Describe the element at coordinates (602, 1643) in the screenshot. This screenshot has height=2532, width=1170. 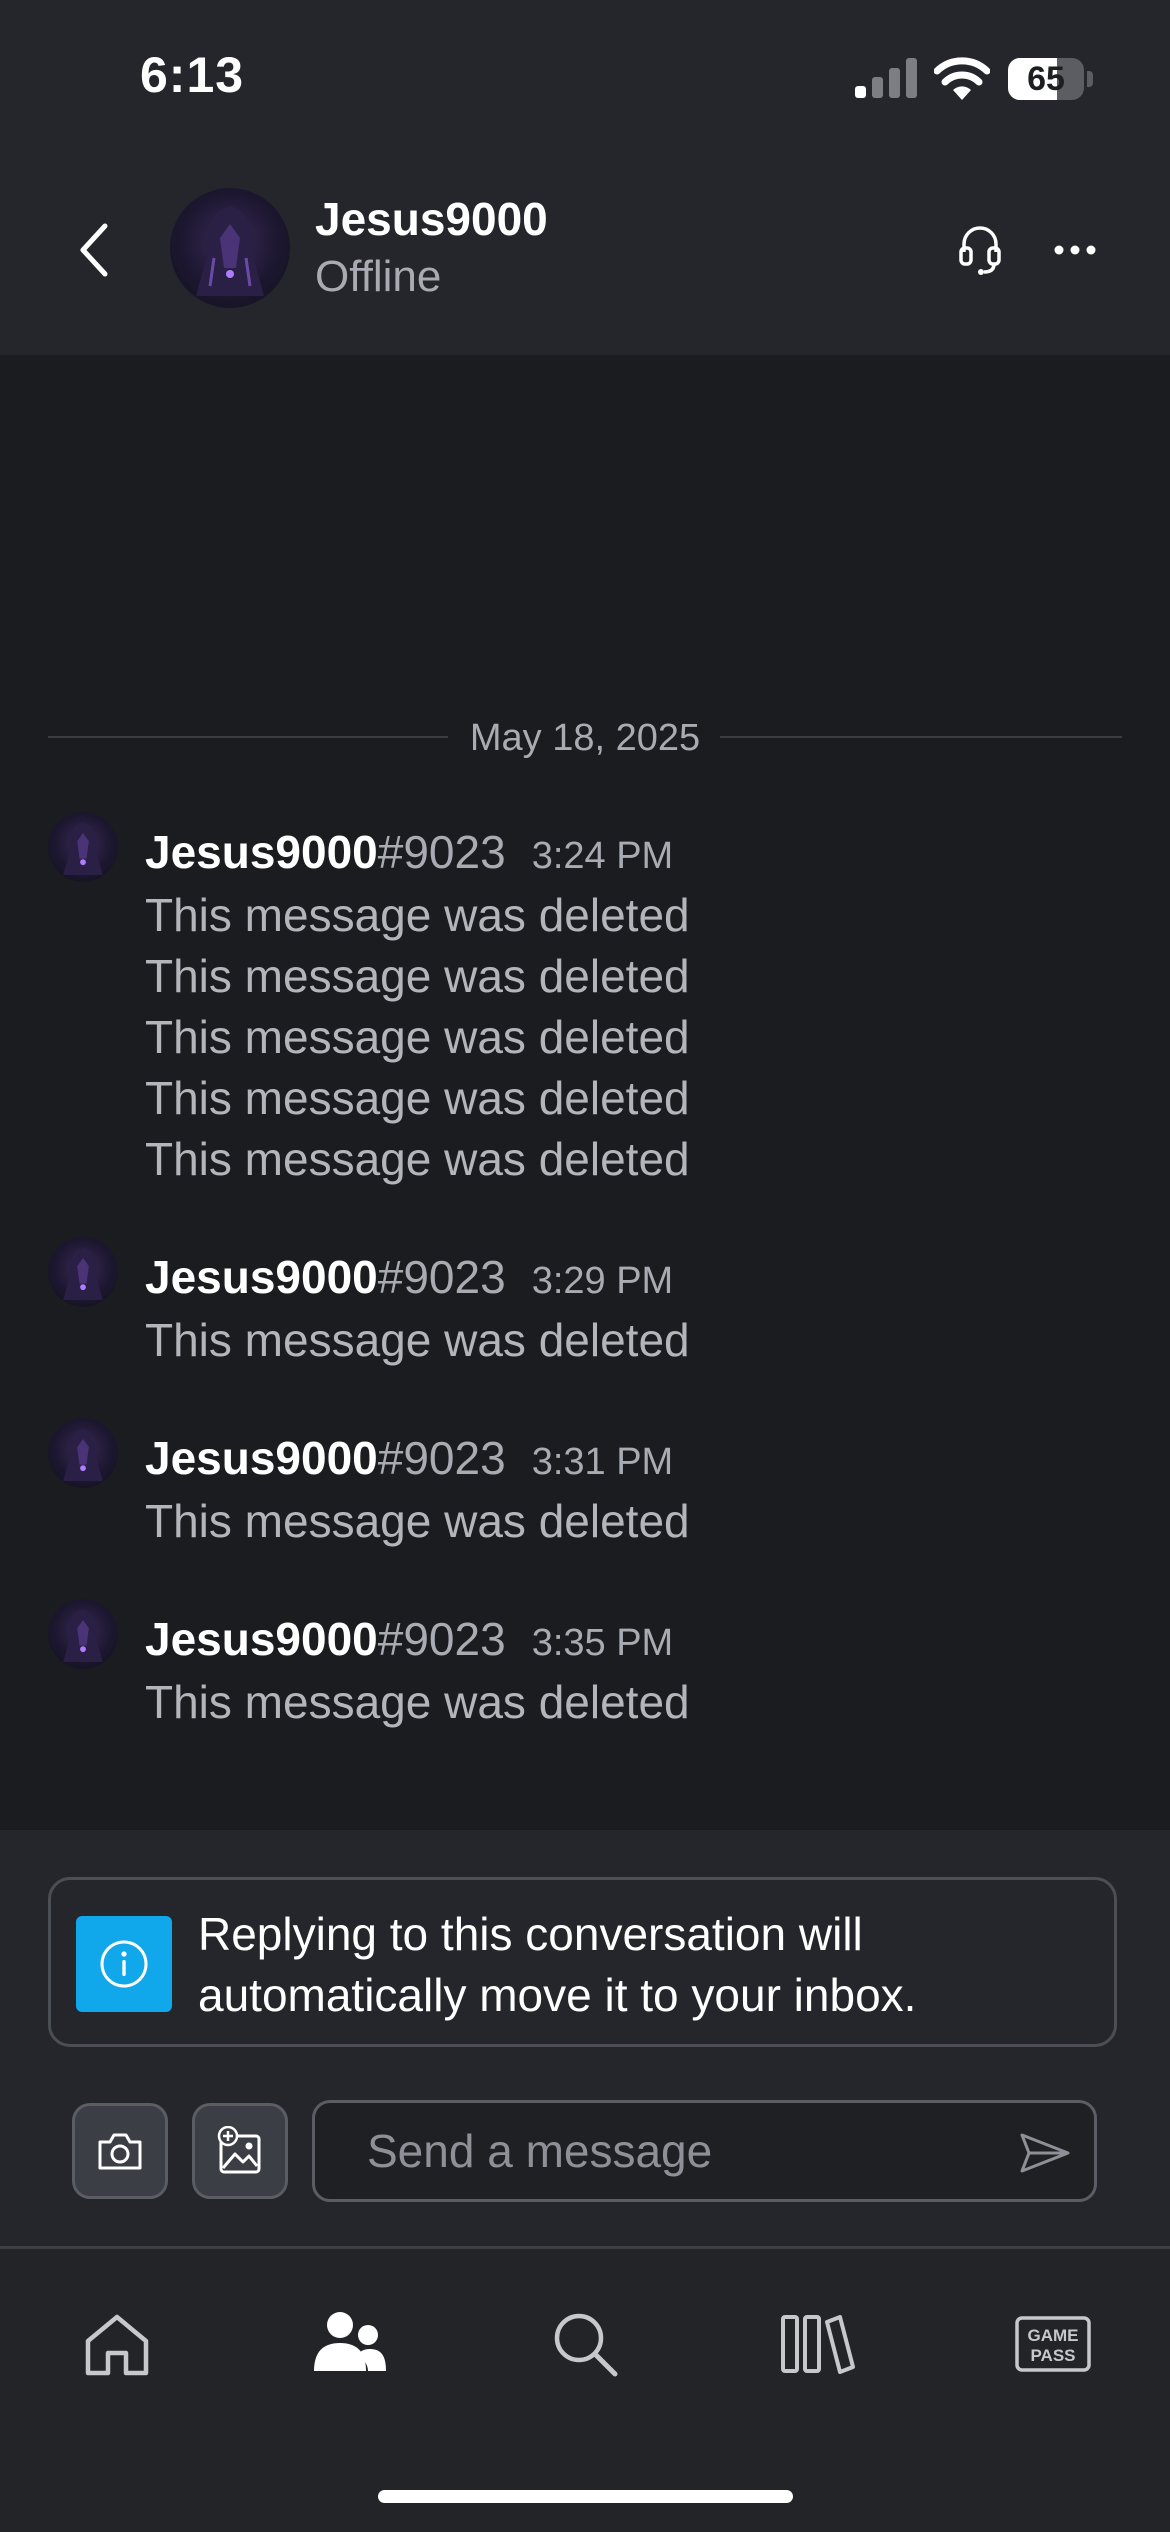
I see `message-timestamp: 3:35 PM` at that location.